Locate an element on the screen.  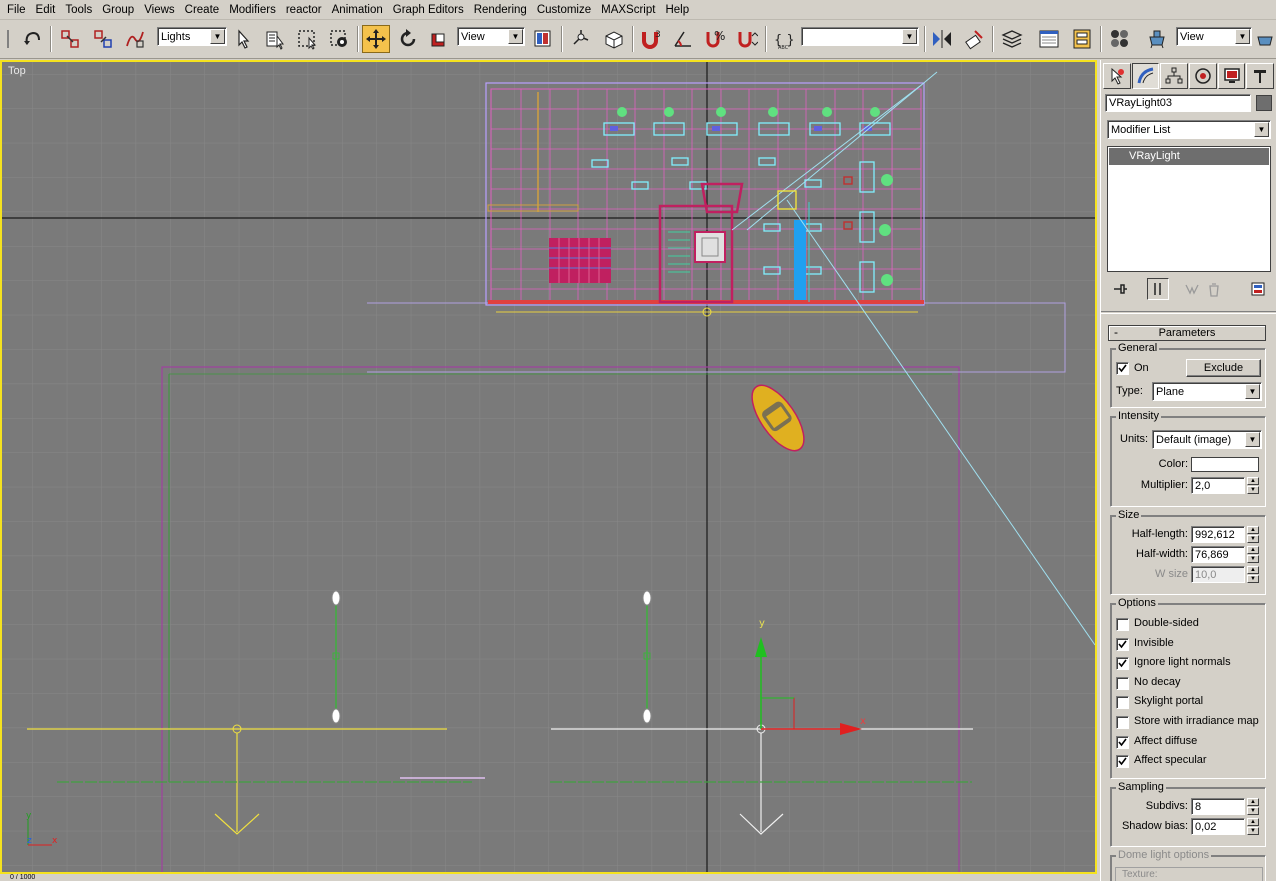
select-and-scale-icon is located at coordinates (439, 39).